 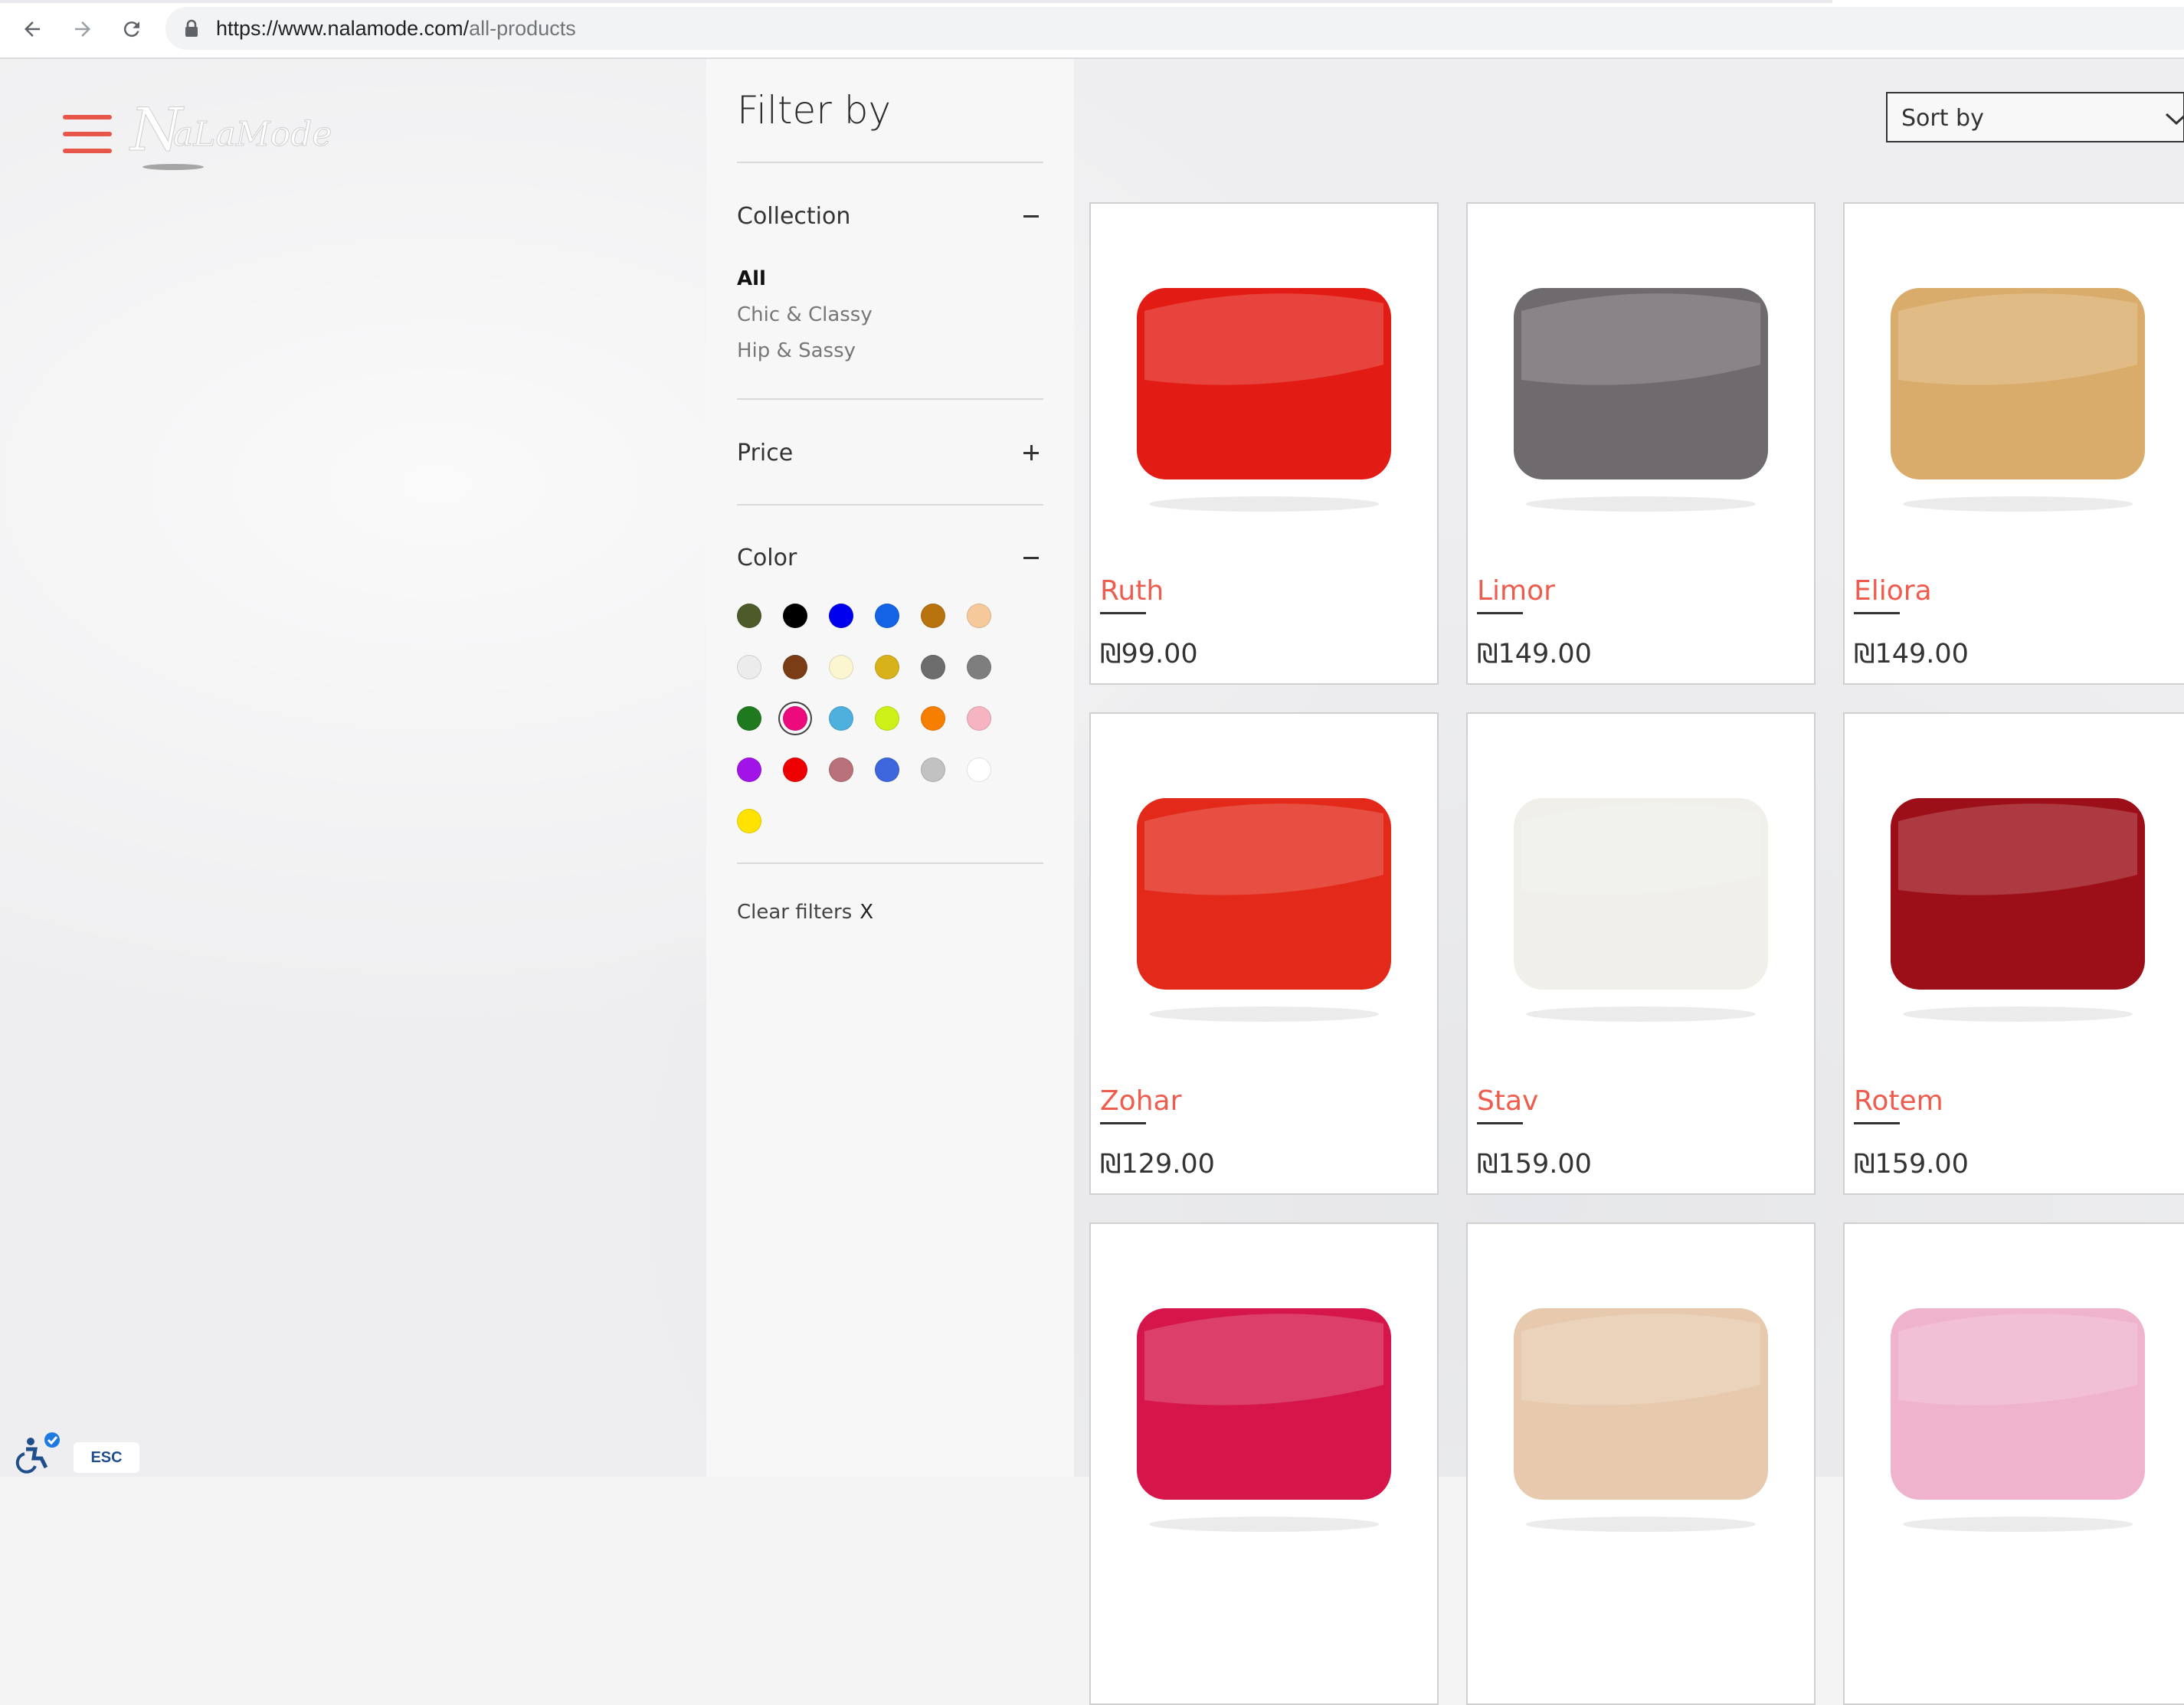 I want to click on product-card: Limor ₪149.00, so click(x=1641, y=443).